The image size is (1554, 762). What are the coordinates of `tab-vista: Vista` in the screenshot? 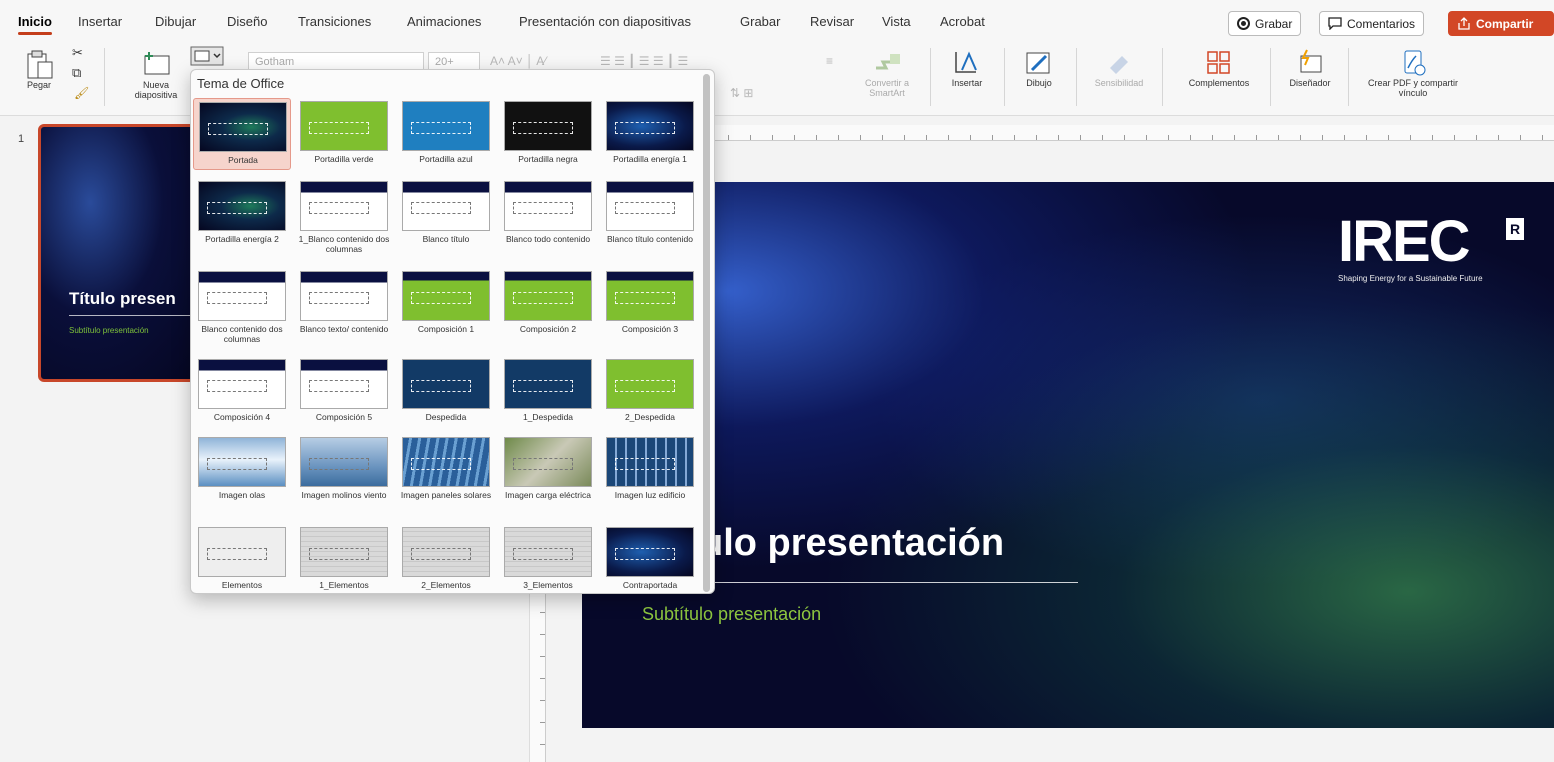 It's located at (896, 21).